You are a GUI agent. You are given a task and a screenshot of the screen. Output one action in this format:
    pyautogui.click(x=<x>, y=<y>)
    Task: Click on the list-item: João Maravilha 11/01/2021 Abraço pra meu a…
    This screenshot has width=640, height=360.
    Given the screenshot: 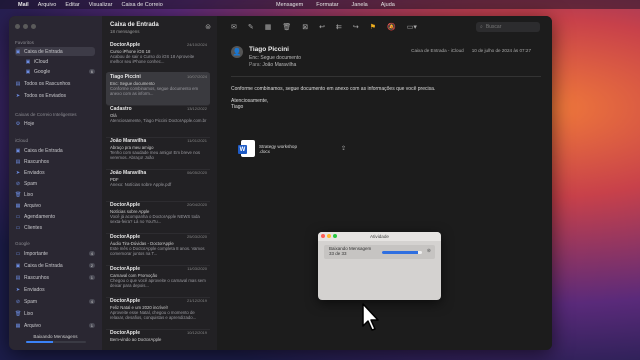 What is the action you would take?
    pyautogui.click(x=158, y=153)
    